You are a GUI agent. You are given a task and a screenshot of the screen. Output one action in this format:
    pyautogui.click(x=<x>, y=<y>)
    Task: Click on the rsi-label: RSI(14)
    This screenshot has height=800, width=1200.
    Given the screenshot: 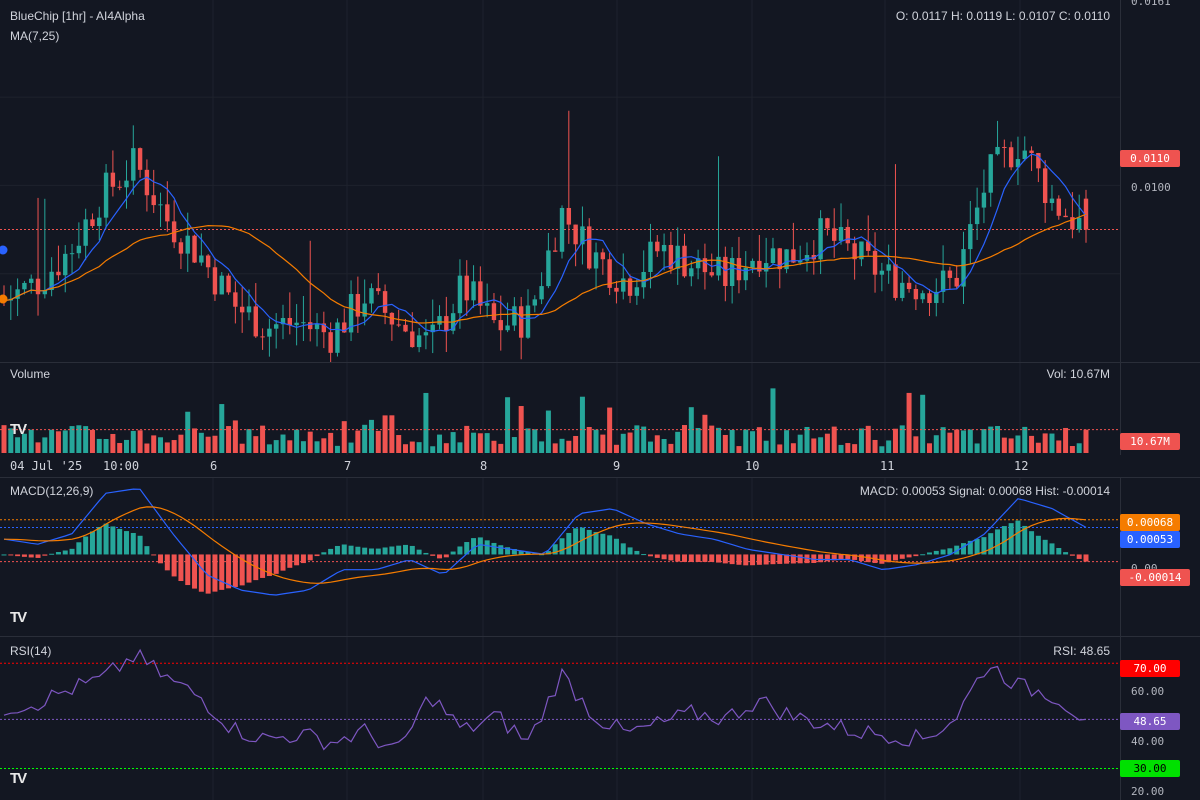 What is the action you would take?
    pyautogui.click(x=31, y=651)
    